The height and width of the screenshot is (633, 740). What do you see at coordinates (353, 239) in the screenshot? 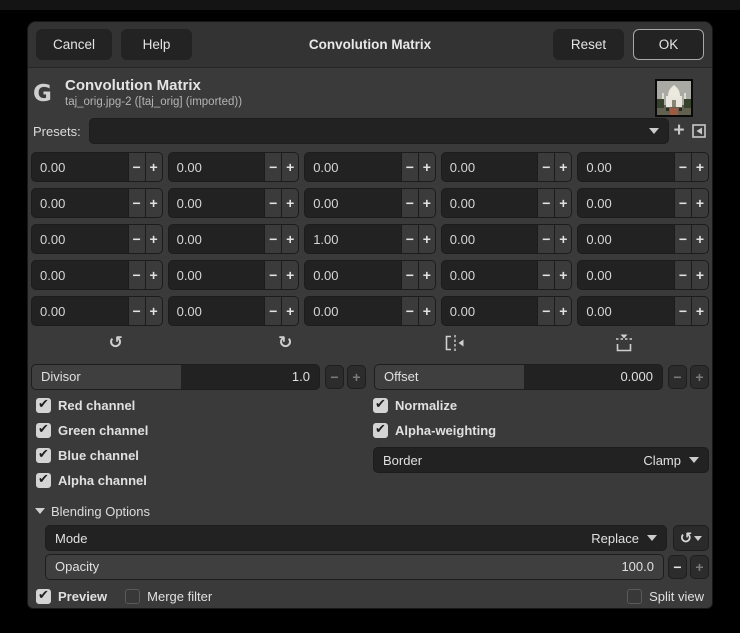
I see `matrix-cell-input: 1.00` at bounding box center [353, 239].